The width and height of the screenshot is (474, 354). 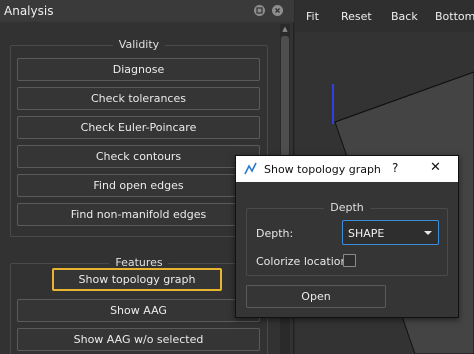 What do you see at coordinates (306, 261) in the screenshot?
I see `colorize-label: Colorize locations:` at bounding box center [306, 261].